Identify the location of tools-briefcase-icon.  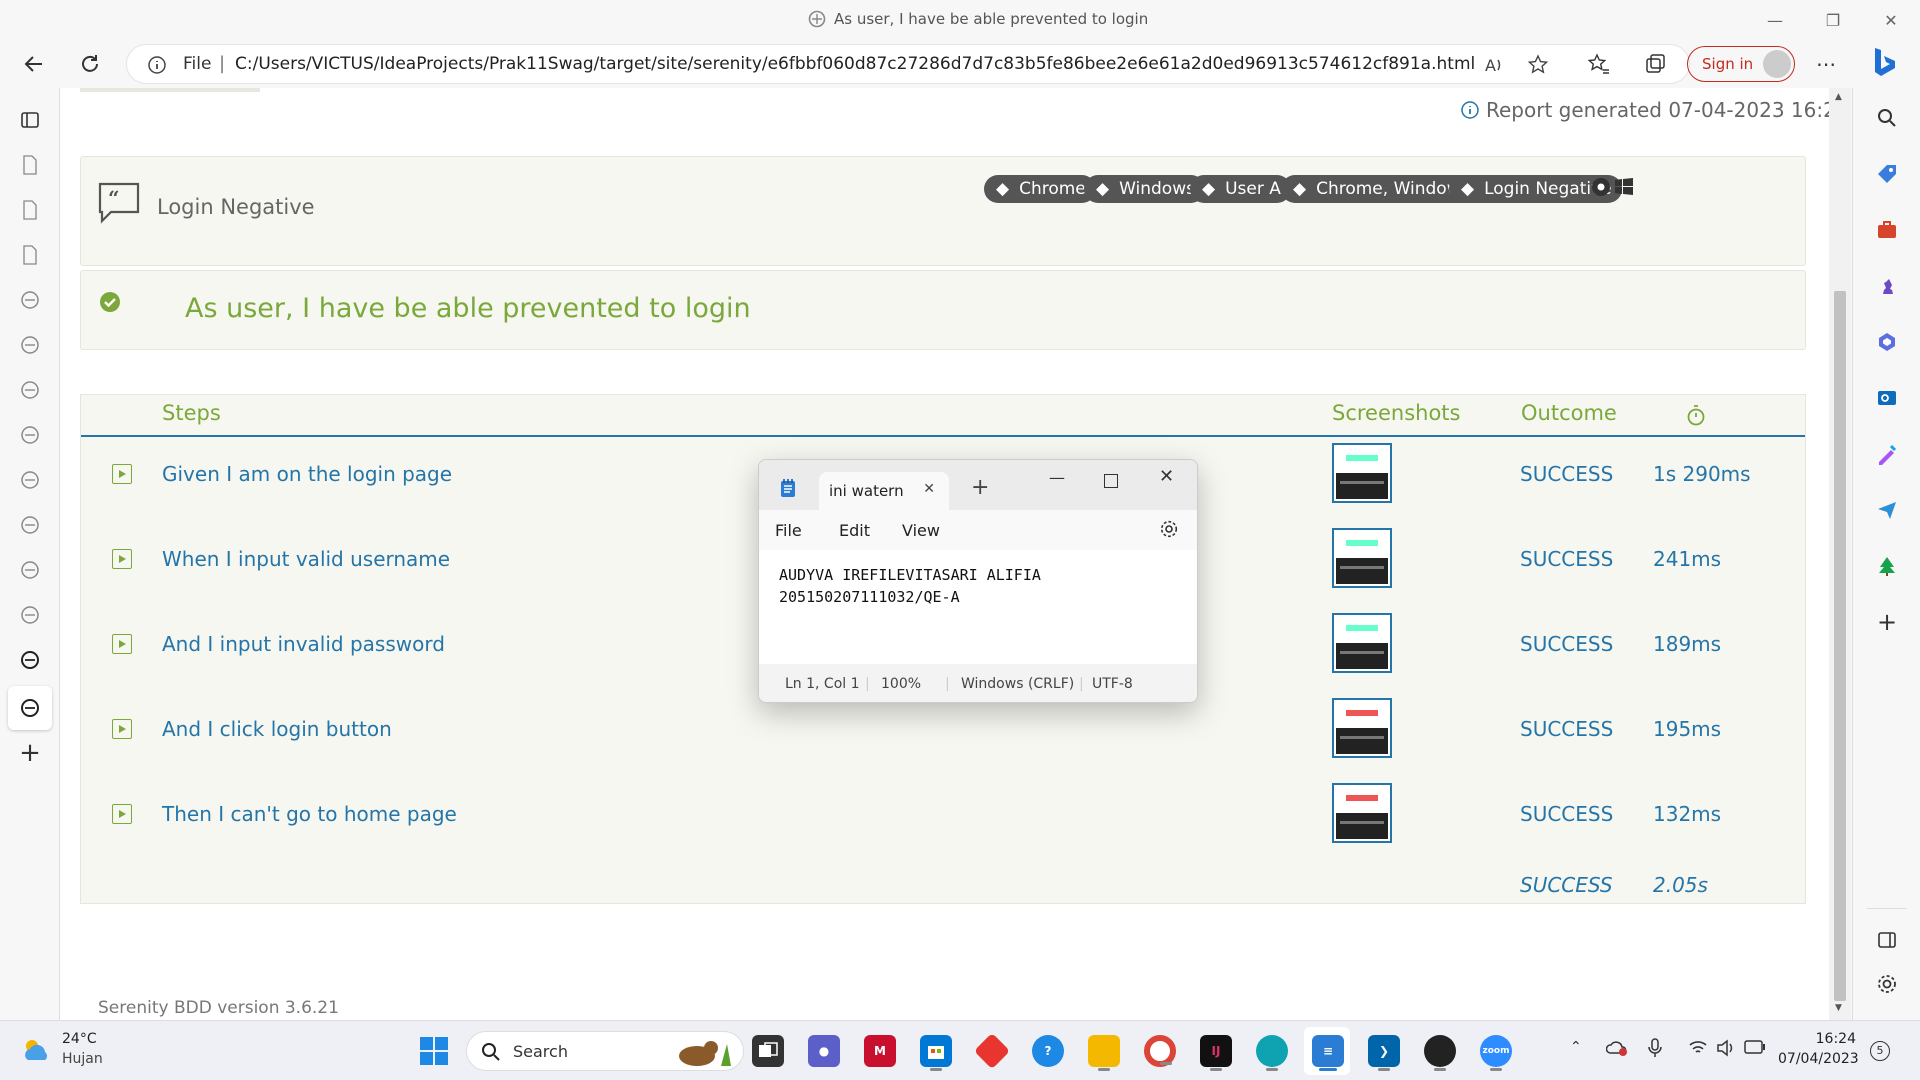
(1887, 230).